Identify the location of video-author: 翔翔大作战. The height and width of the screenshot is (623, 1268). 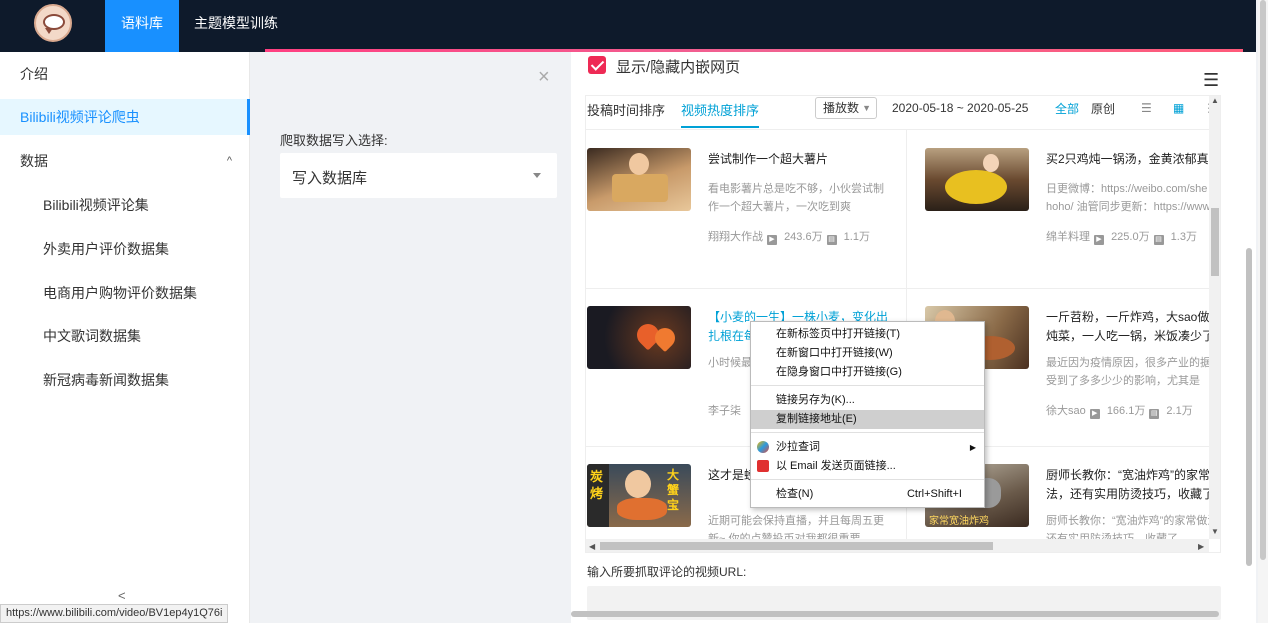
(735, 237).